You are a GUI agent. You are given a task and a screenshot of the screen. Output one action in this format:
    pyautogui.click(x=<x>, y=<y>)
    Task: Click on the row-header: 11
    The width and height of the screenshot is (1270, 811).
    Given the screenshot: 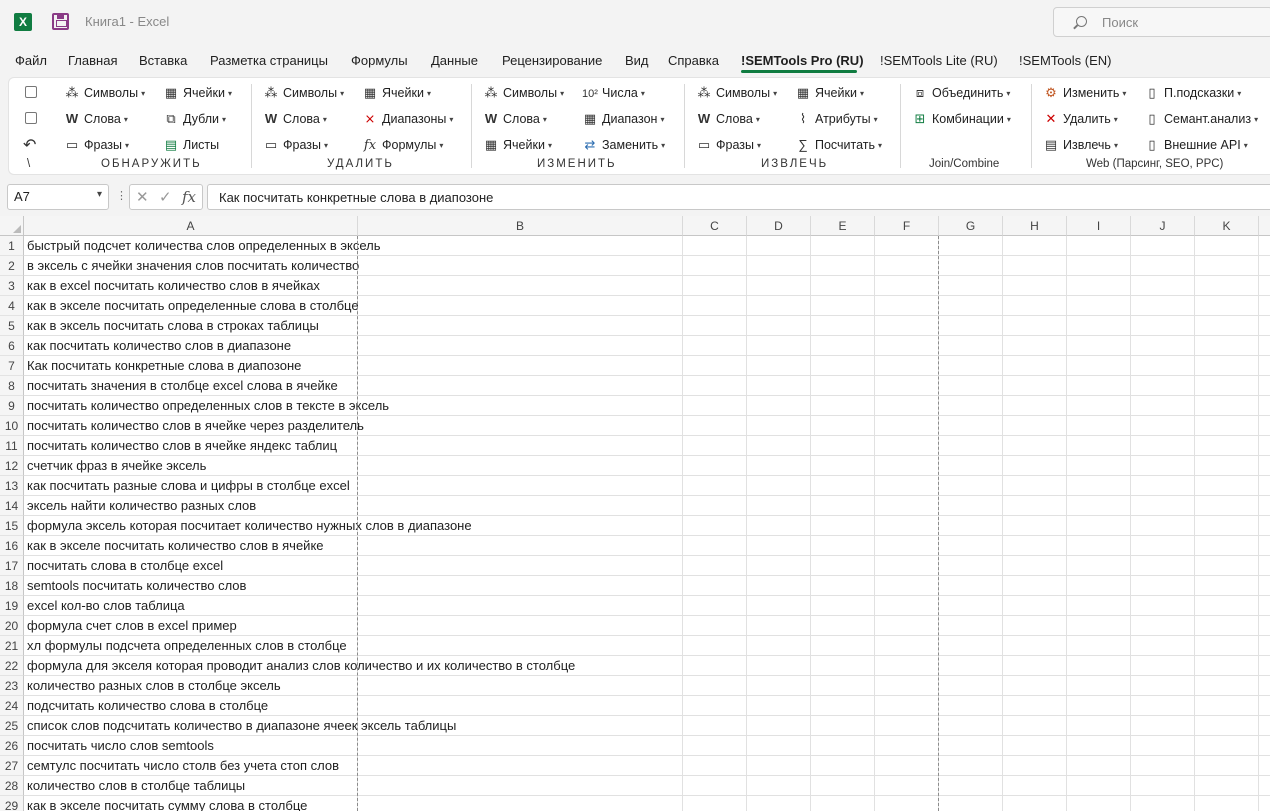 What is the action you would take?
    pyautogui.click(x=12, y=446)
    